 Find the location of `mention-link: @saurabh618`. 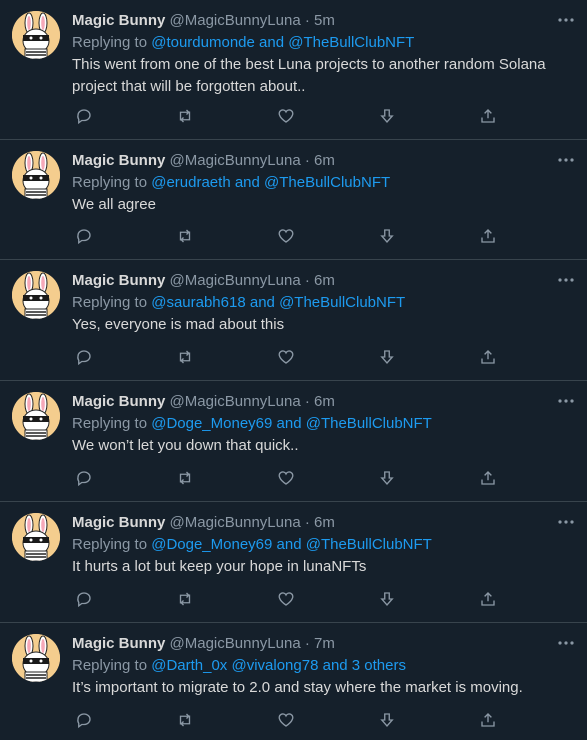

mention-link: @saurabh618 is located at coordinates (198, 302).